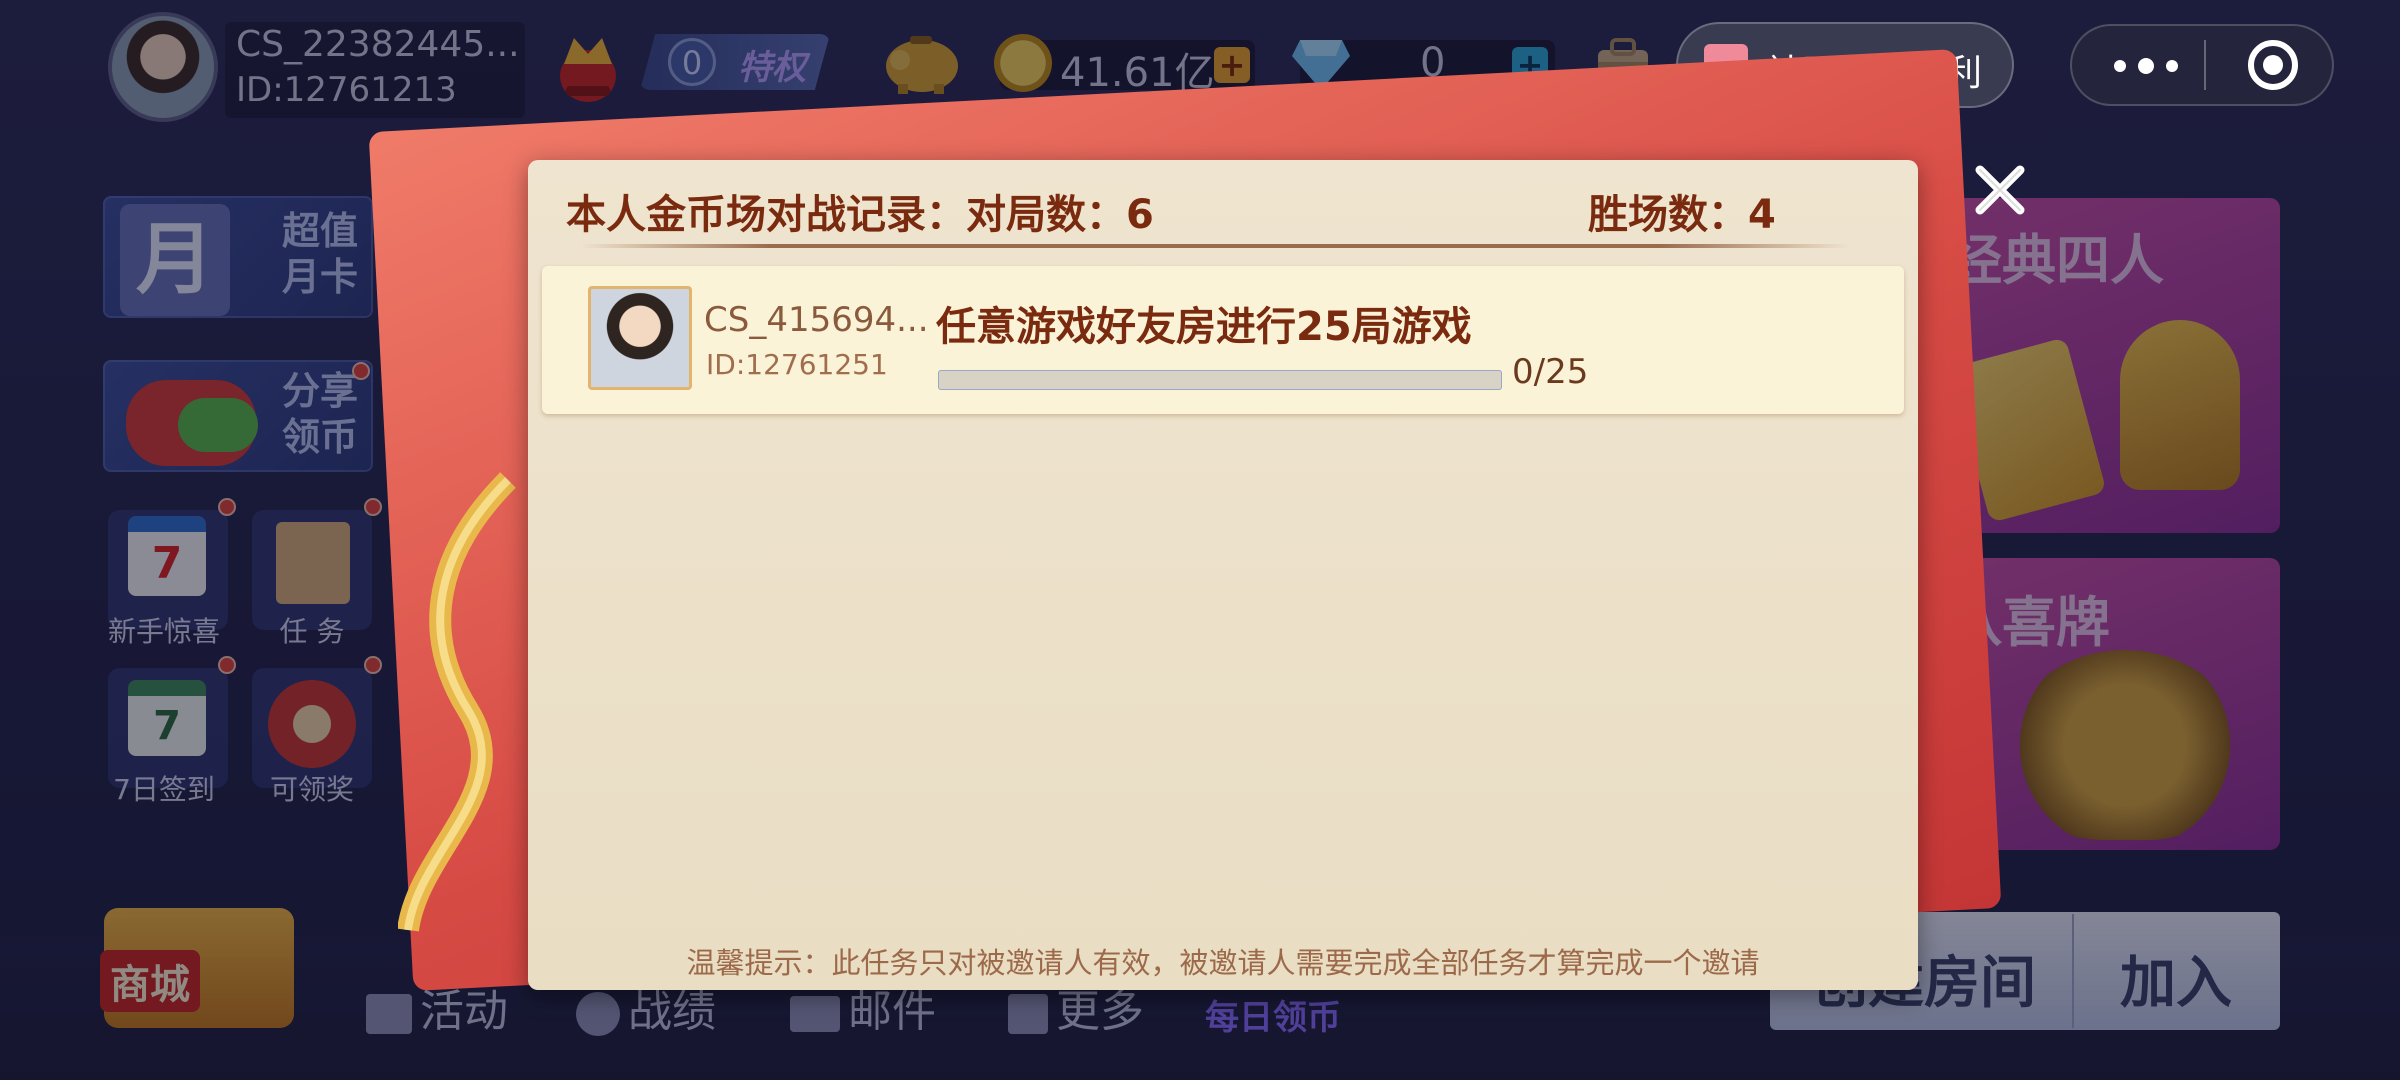 Image resolution: width=2400 pixels, height=1080 pixels. I want to click on mini-program-capsule, so click(2202, 65).